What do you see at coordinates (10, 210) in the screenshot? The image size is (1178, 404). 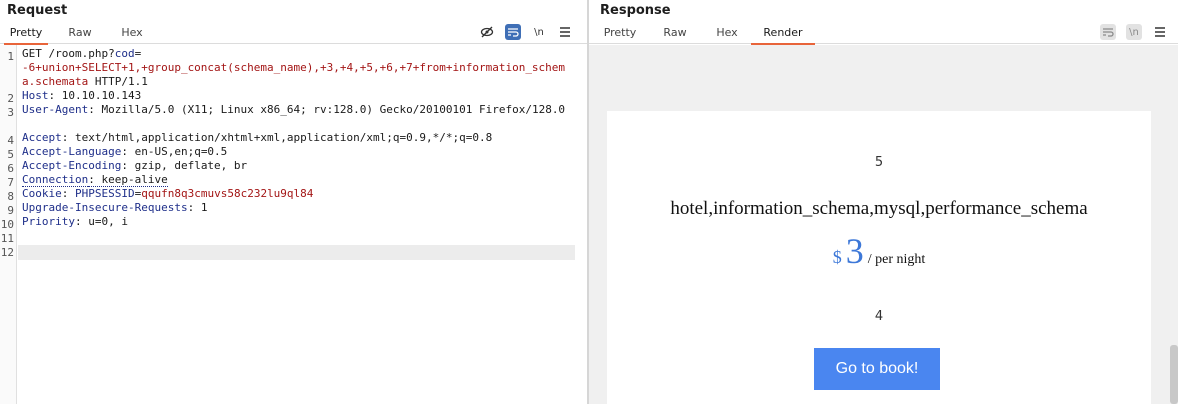 I see `line-number: 9` at bounding box center [10, 210].